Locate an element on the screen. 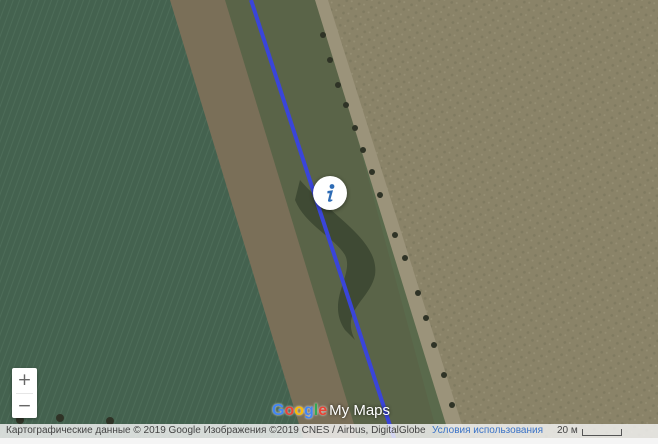 This screenshot has height=444, width=658. google-my-maps-logo: Google My Maps is located at coordinates (331, 412).